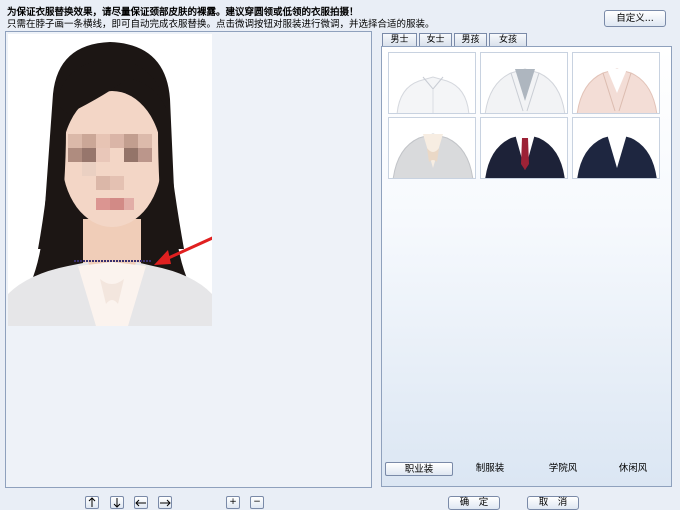  I want to click on move-right-button, so click(165, 502).